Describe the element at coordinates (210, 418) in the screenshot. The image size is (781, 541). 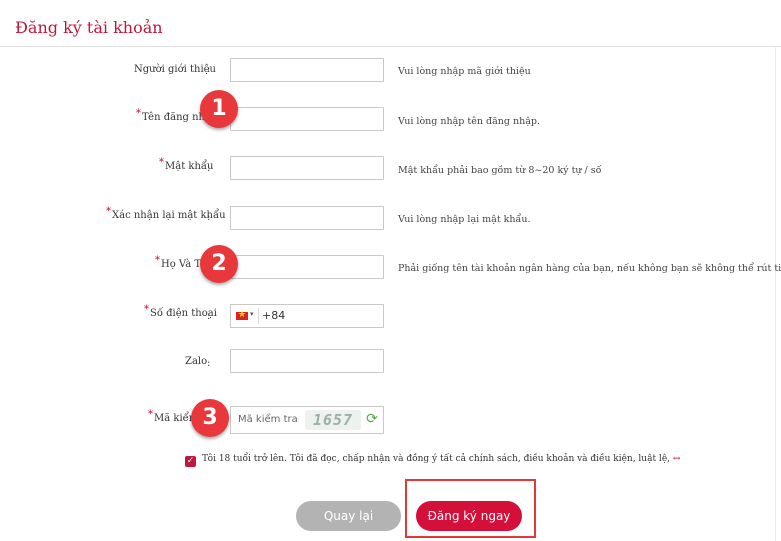
I see `annotation-badge-3: 3` at that location.